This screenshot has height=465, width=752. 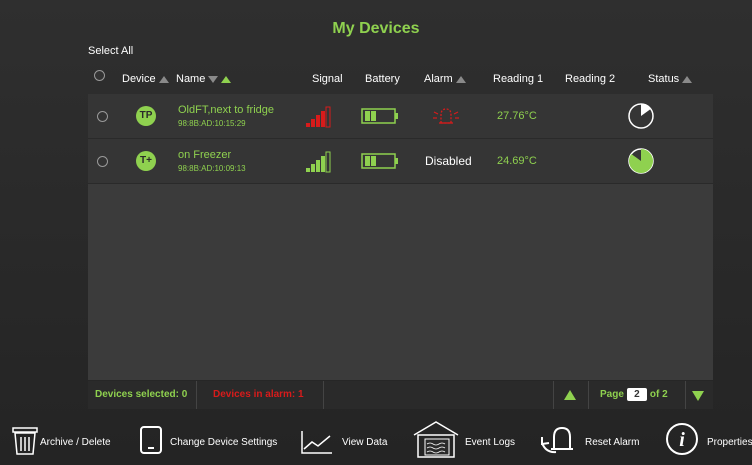 I want to click on header-device: Device, so click(x=145, y=79).